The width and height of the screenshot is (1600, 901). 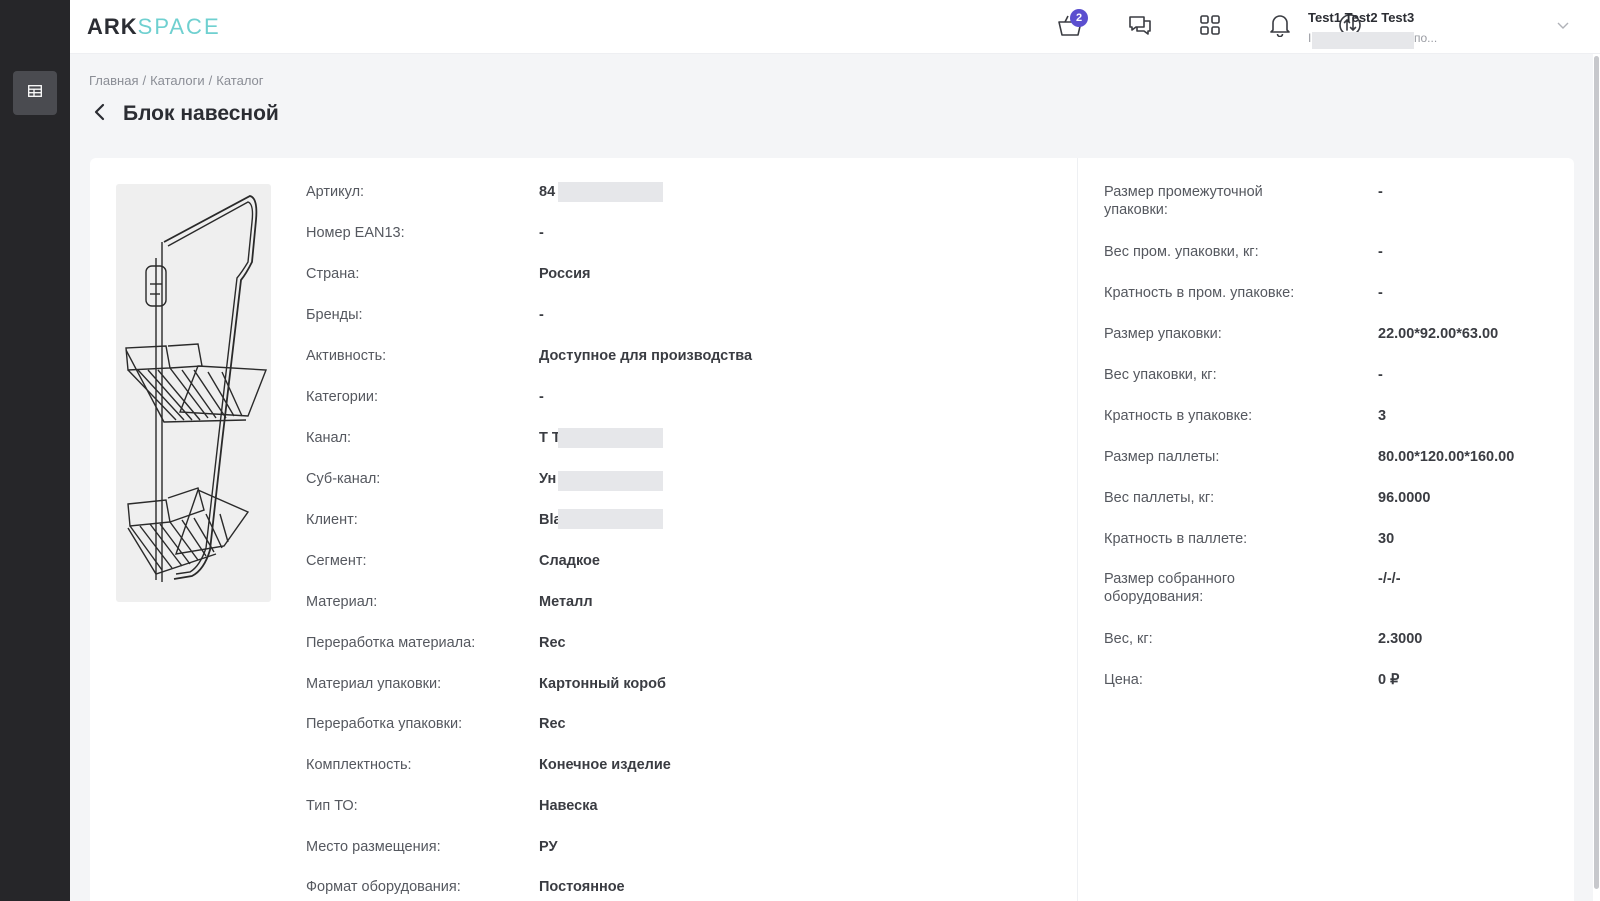 I want to click on bell-icon, so click(x=1280, y=27).